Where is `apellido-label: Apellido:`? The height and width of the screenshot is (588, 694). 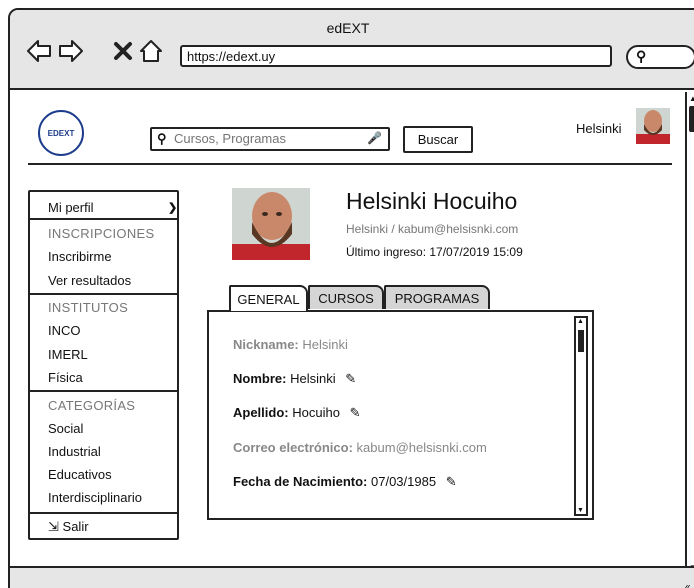 apellido-label: Apellido: is located at coordinates (261, 412).